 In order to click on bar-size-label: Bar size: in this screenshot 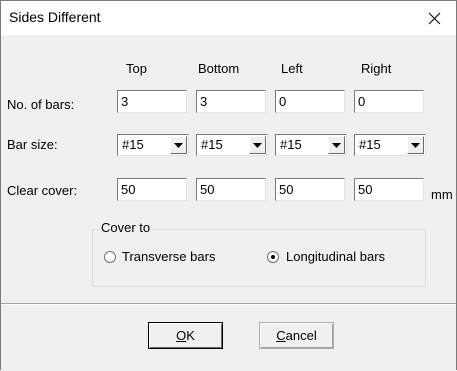, I will do `click(32, 144)`.